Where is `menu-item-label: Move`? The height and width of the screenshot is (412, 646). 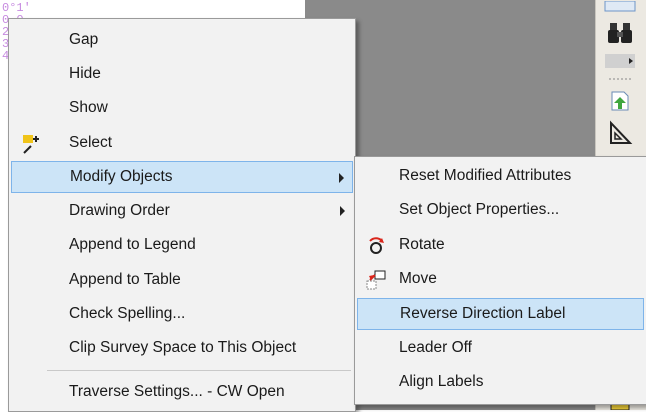
menu-item-label: Move is located at coordinates (418, 278).